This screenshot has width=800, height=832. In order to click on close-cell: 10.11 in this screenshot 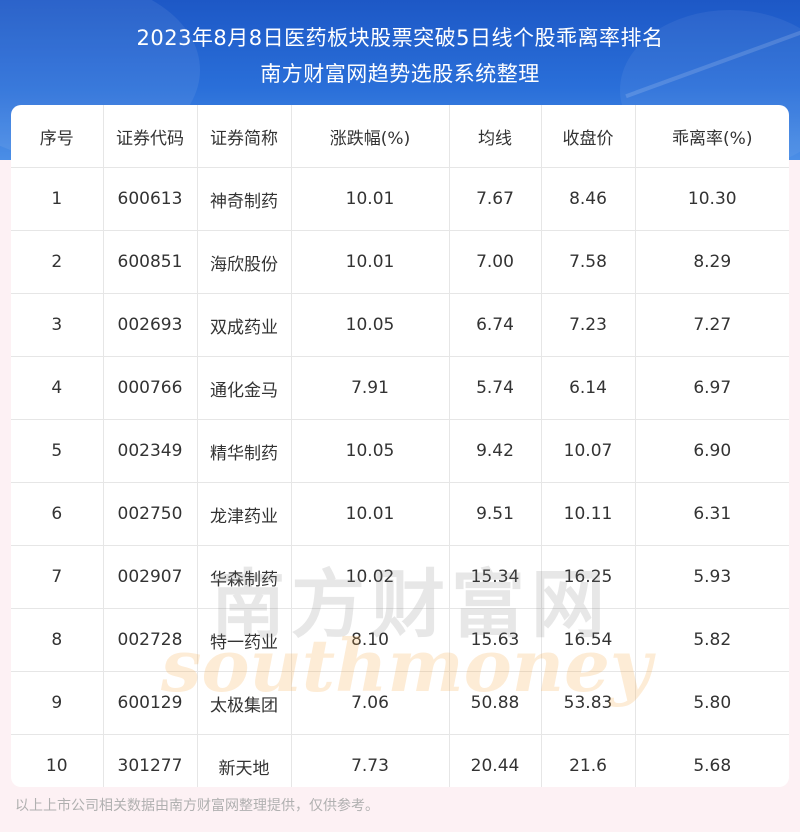, I will do `click(588, 514)`.